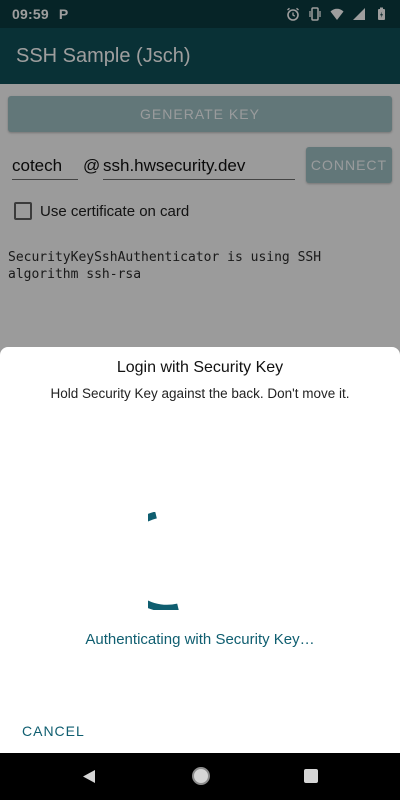 The image size is (400, 800). What do you see at coordinates (200, 367) in the screenshot?
I see `dialog-title: Login with Security Key` at bounding box center [200, 367].